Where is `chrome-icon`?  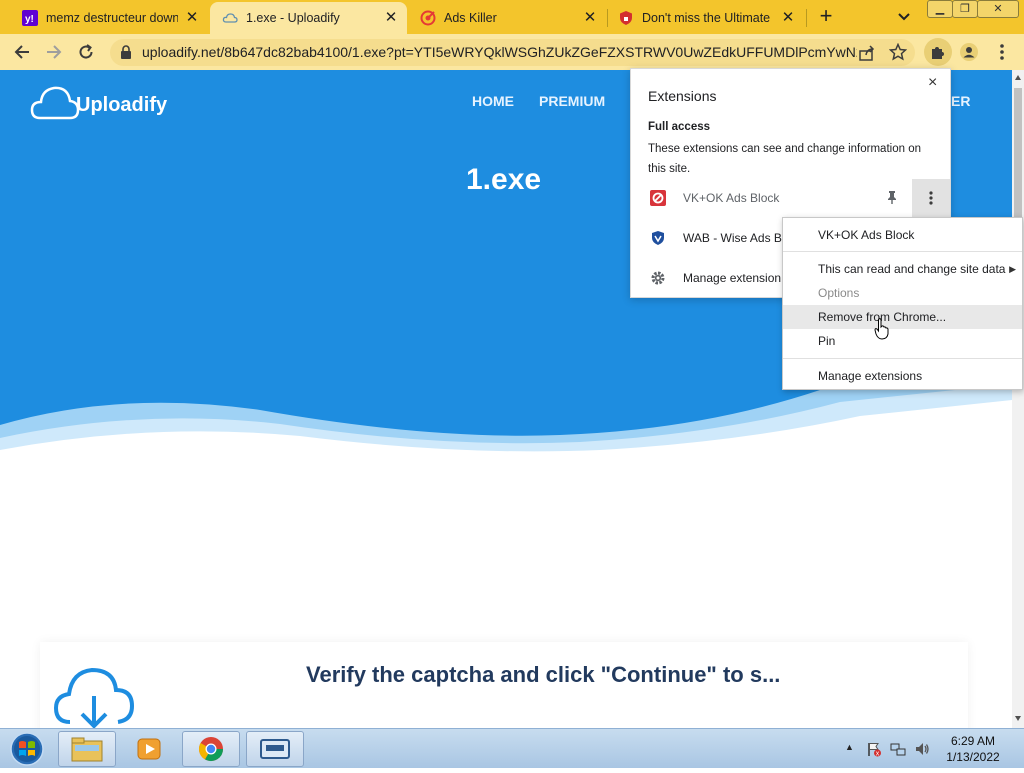 chrome-icon is located at coordinates (210, 749).